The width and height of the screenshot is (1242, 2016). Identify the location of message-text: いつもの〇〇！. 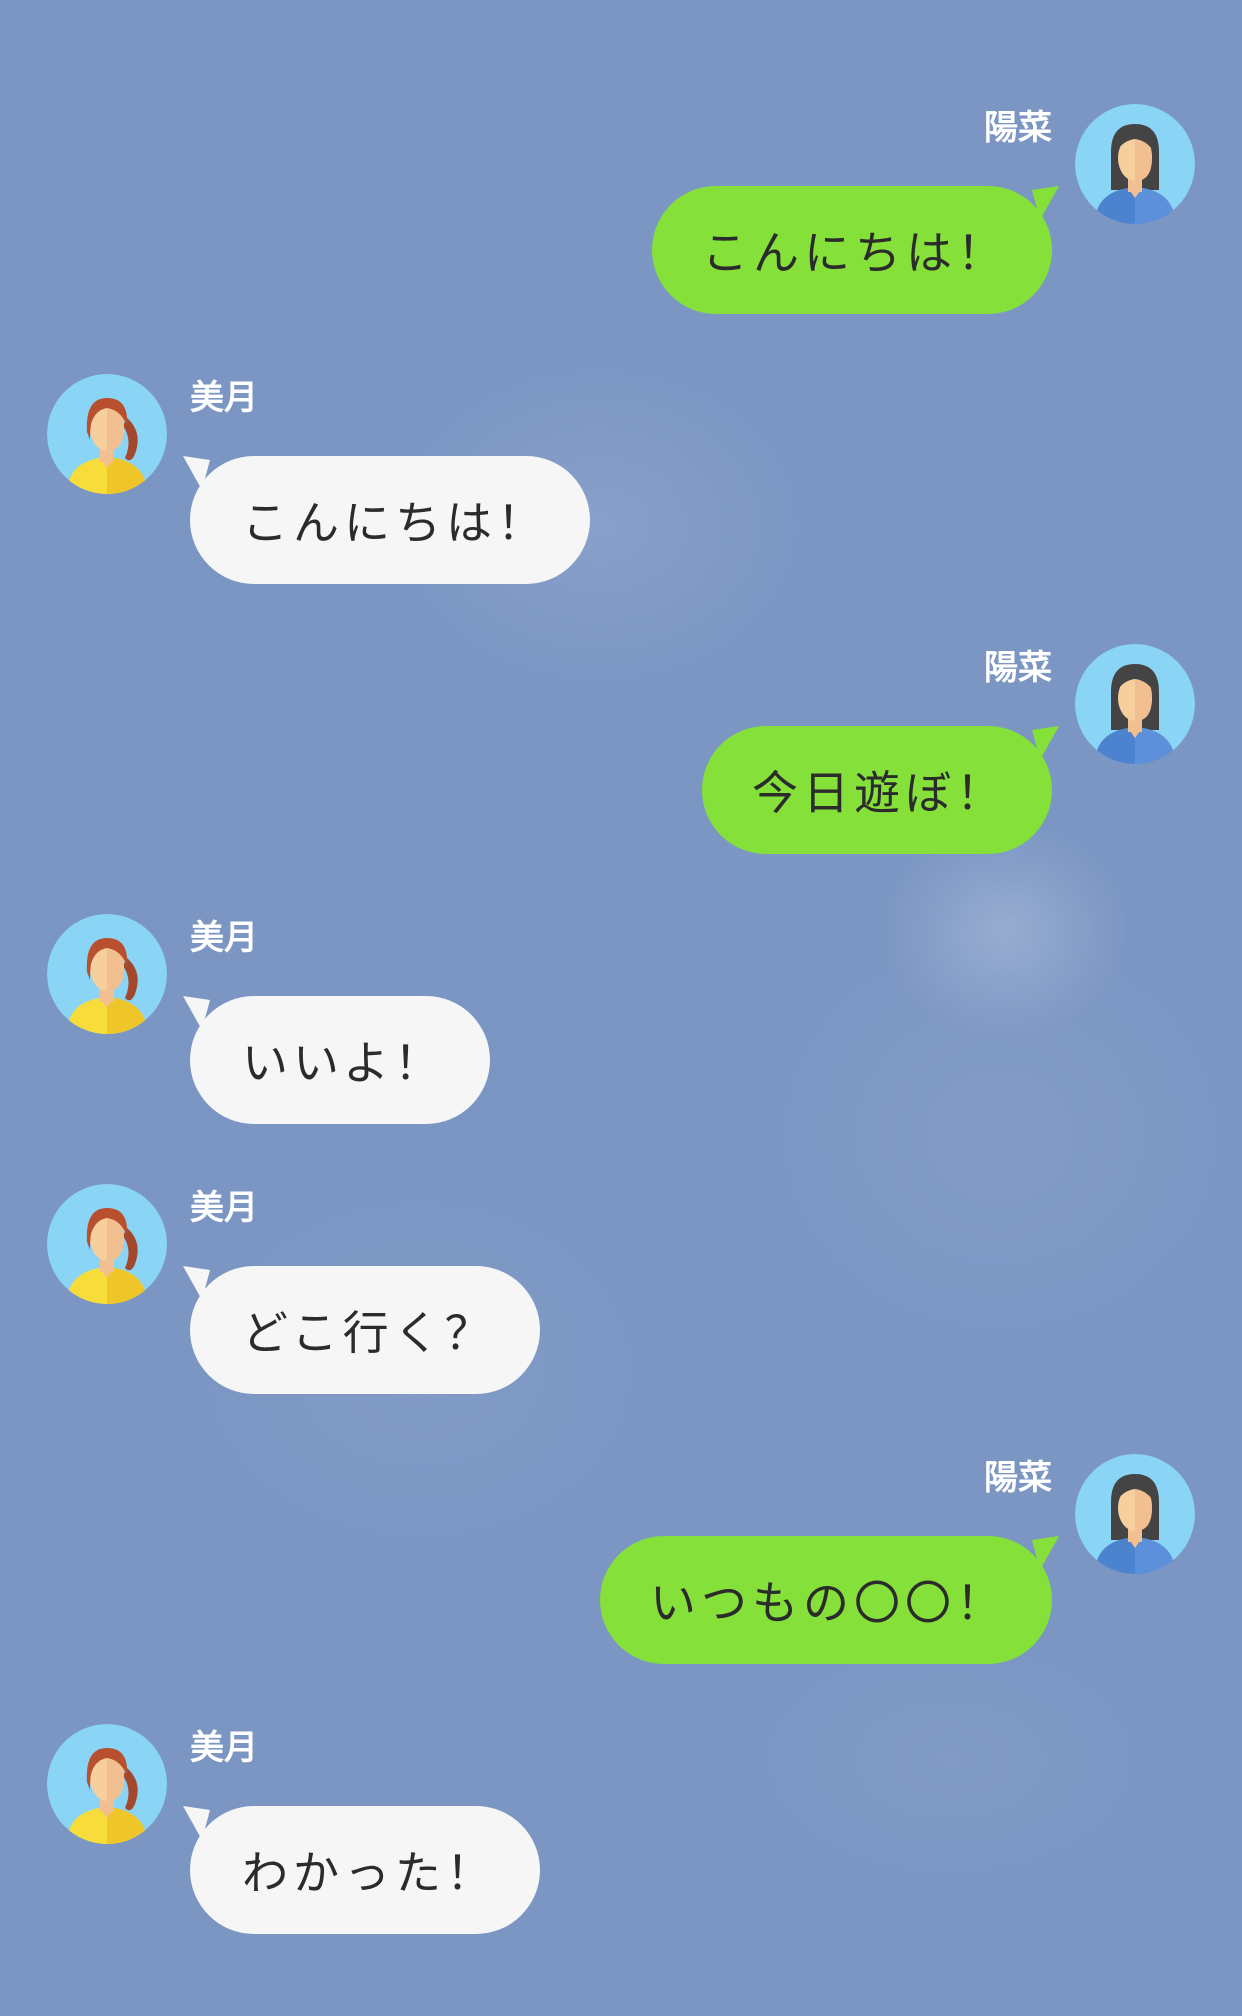
(828, 1603).